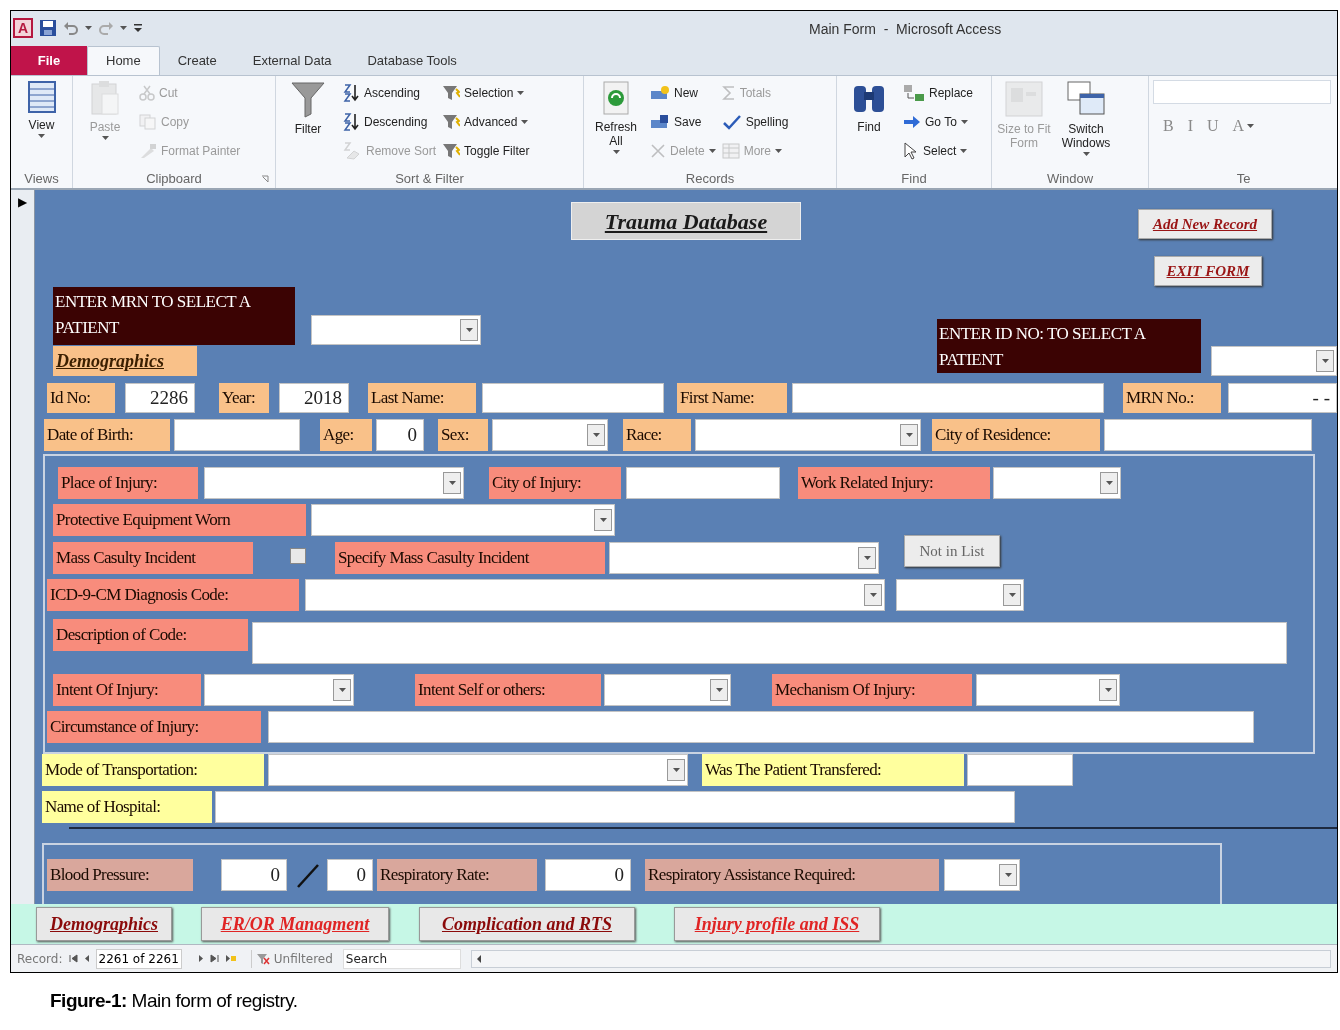 Image resolution: width=1340 pixels, height=1030 pixels. I want to click on ribbon-button: Switch Windows, so click(1086, 118).